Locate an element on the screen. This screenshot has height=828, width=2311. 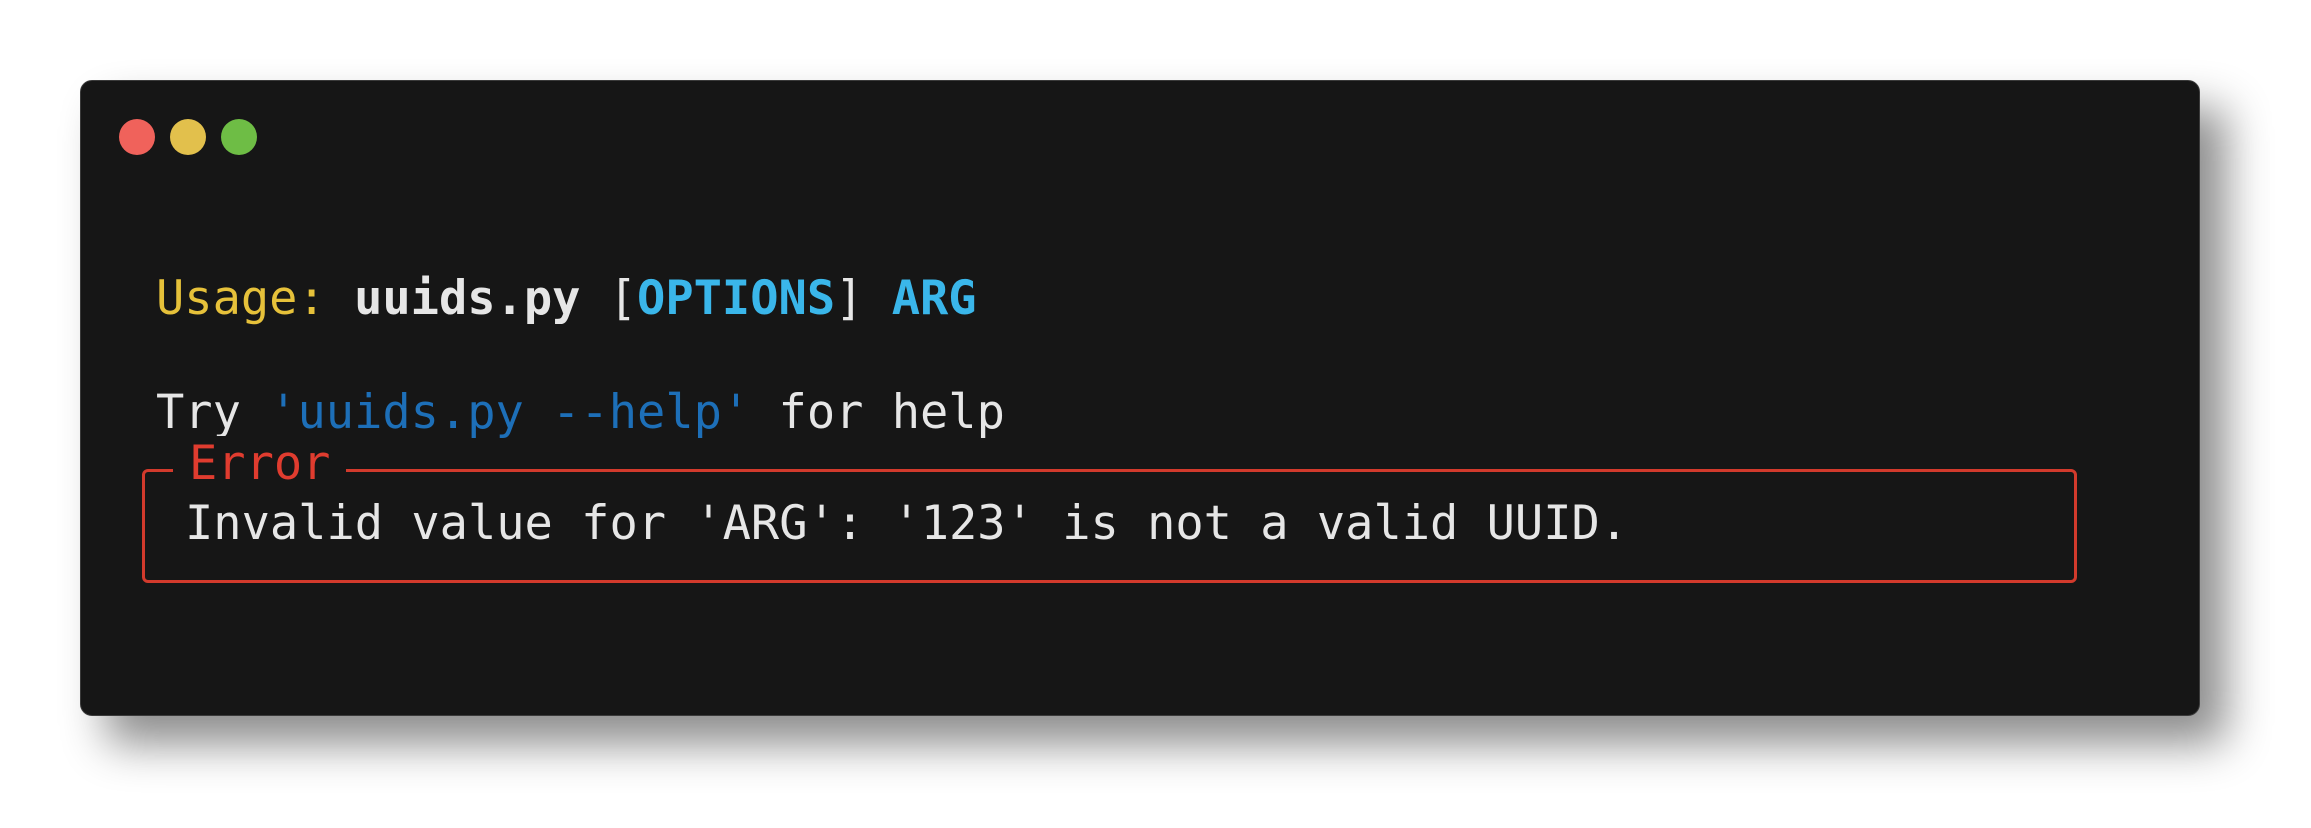
help-hint-line: Try 'uuids.py --help' for help is located at coordinates (580, 413).